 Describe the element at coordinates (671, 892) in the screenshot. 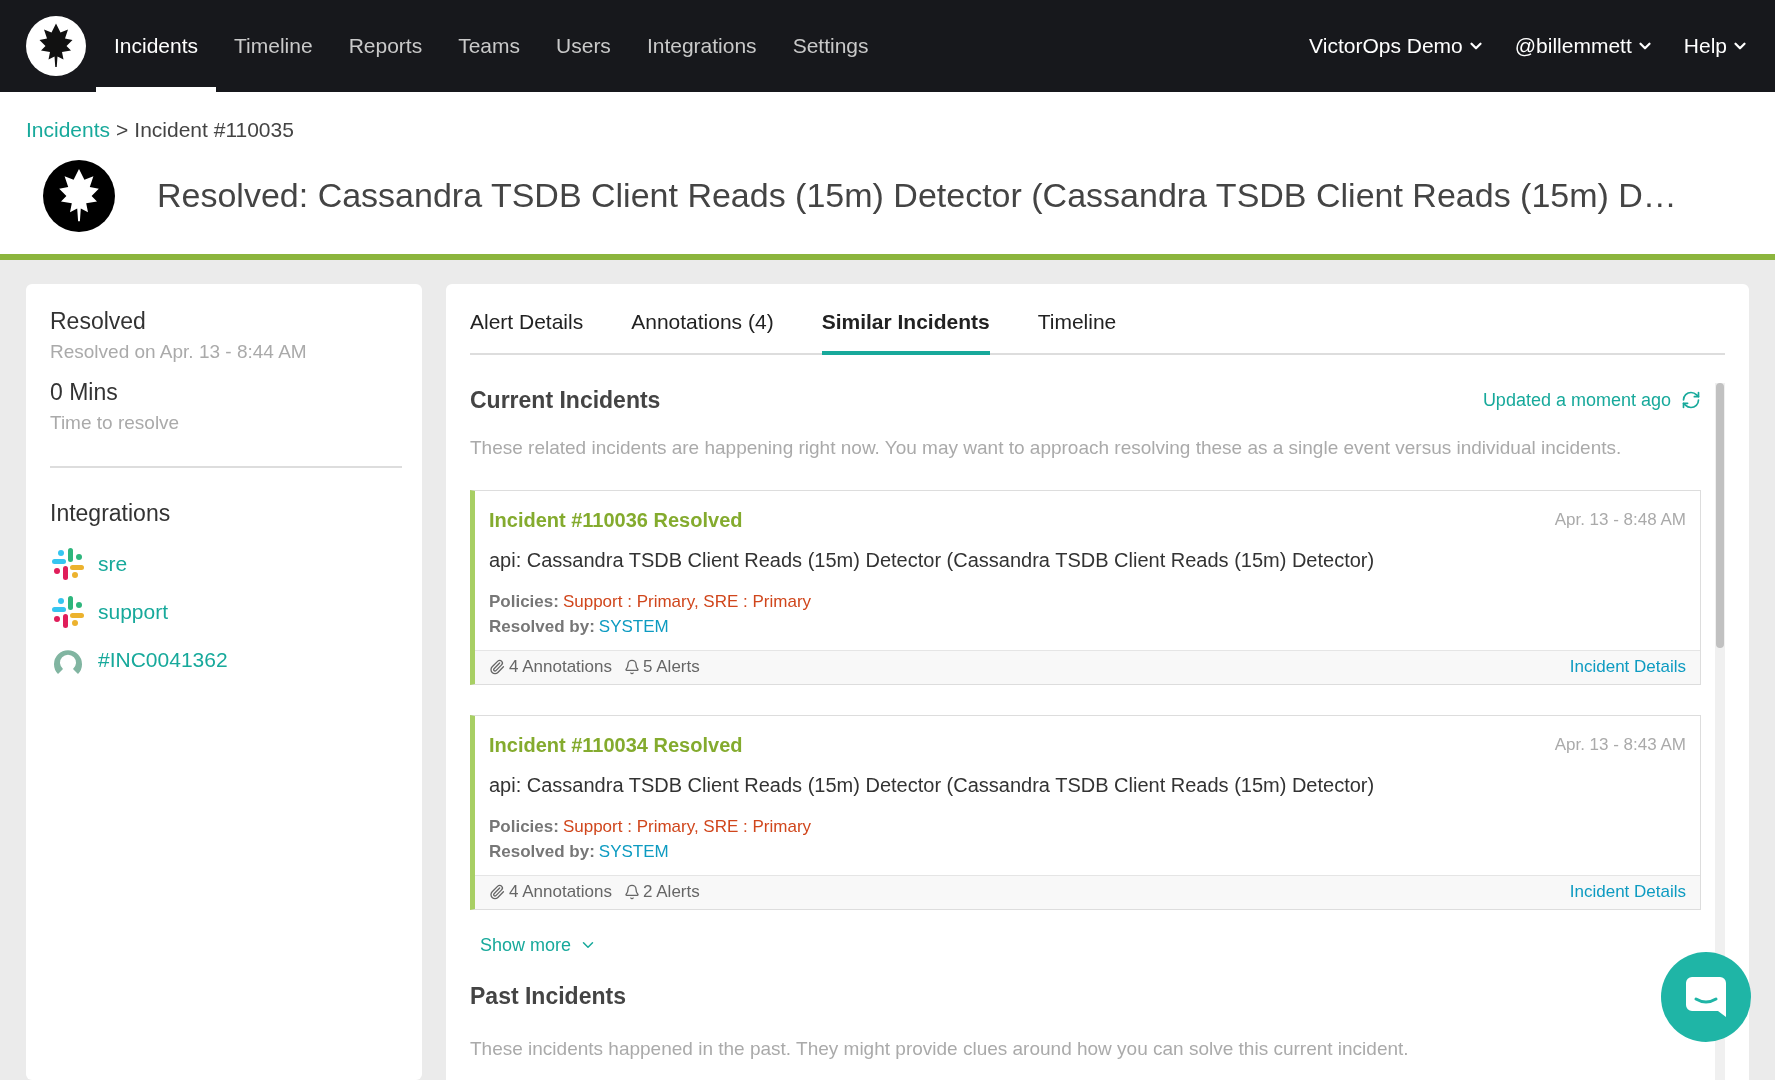

I see `alerts-count: 2 Alerts` at that location.